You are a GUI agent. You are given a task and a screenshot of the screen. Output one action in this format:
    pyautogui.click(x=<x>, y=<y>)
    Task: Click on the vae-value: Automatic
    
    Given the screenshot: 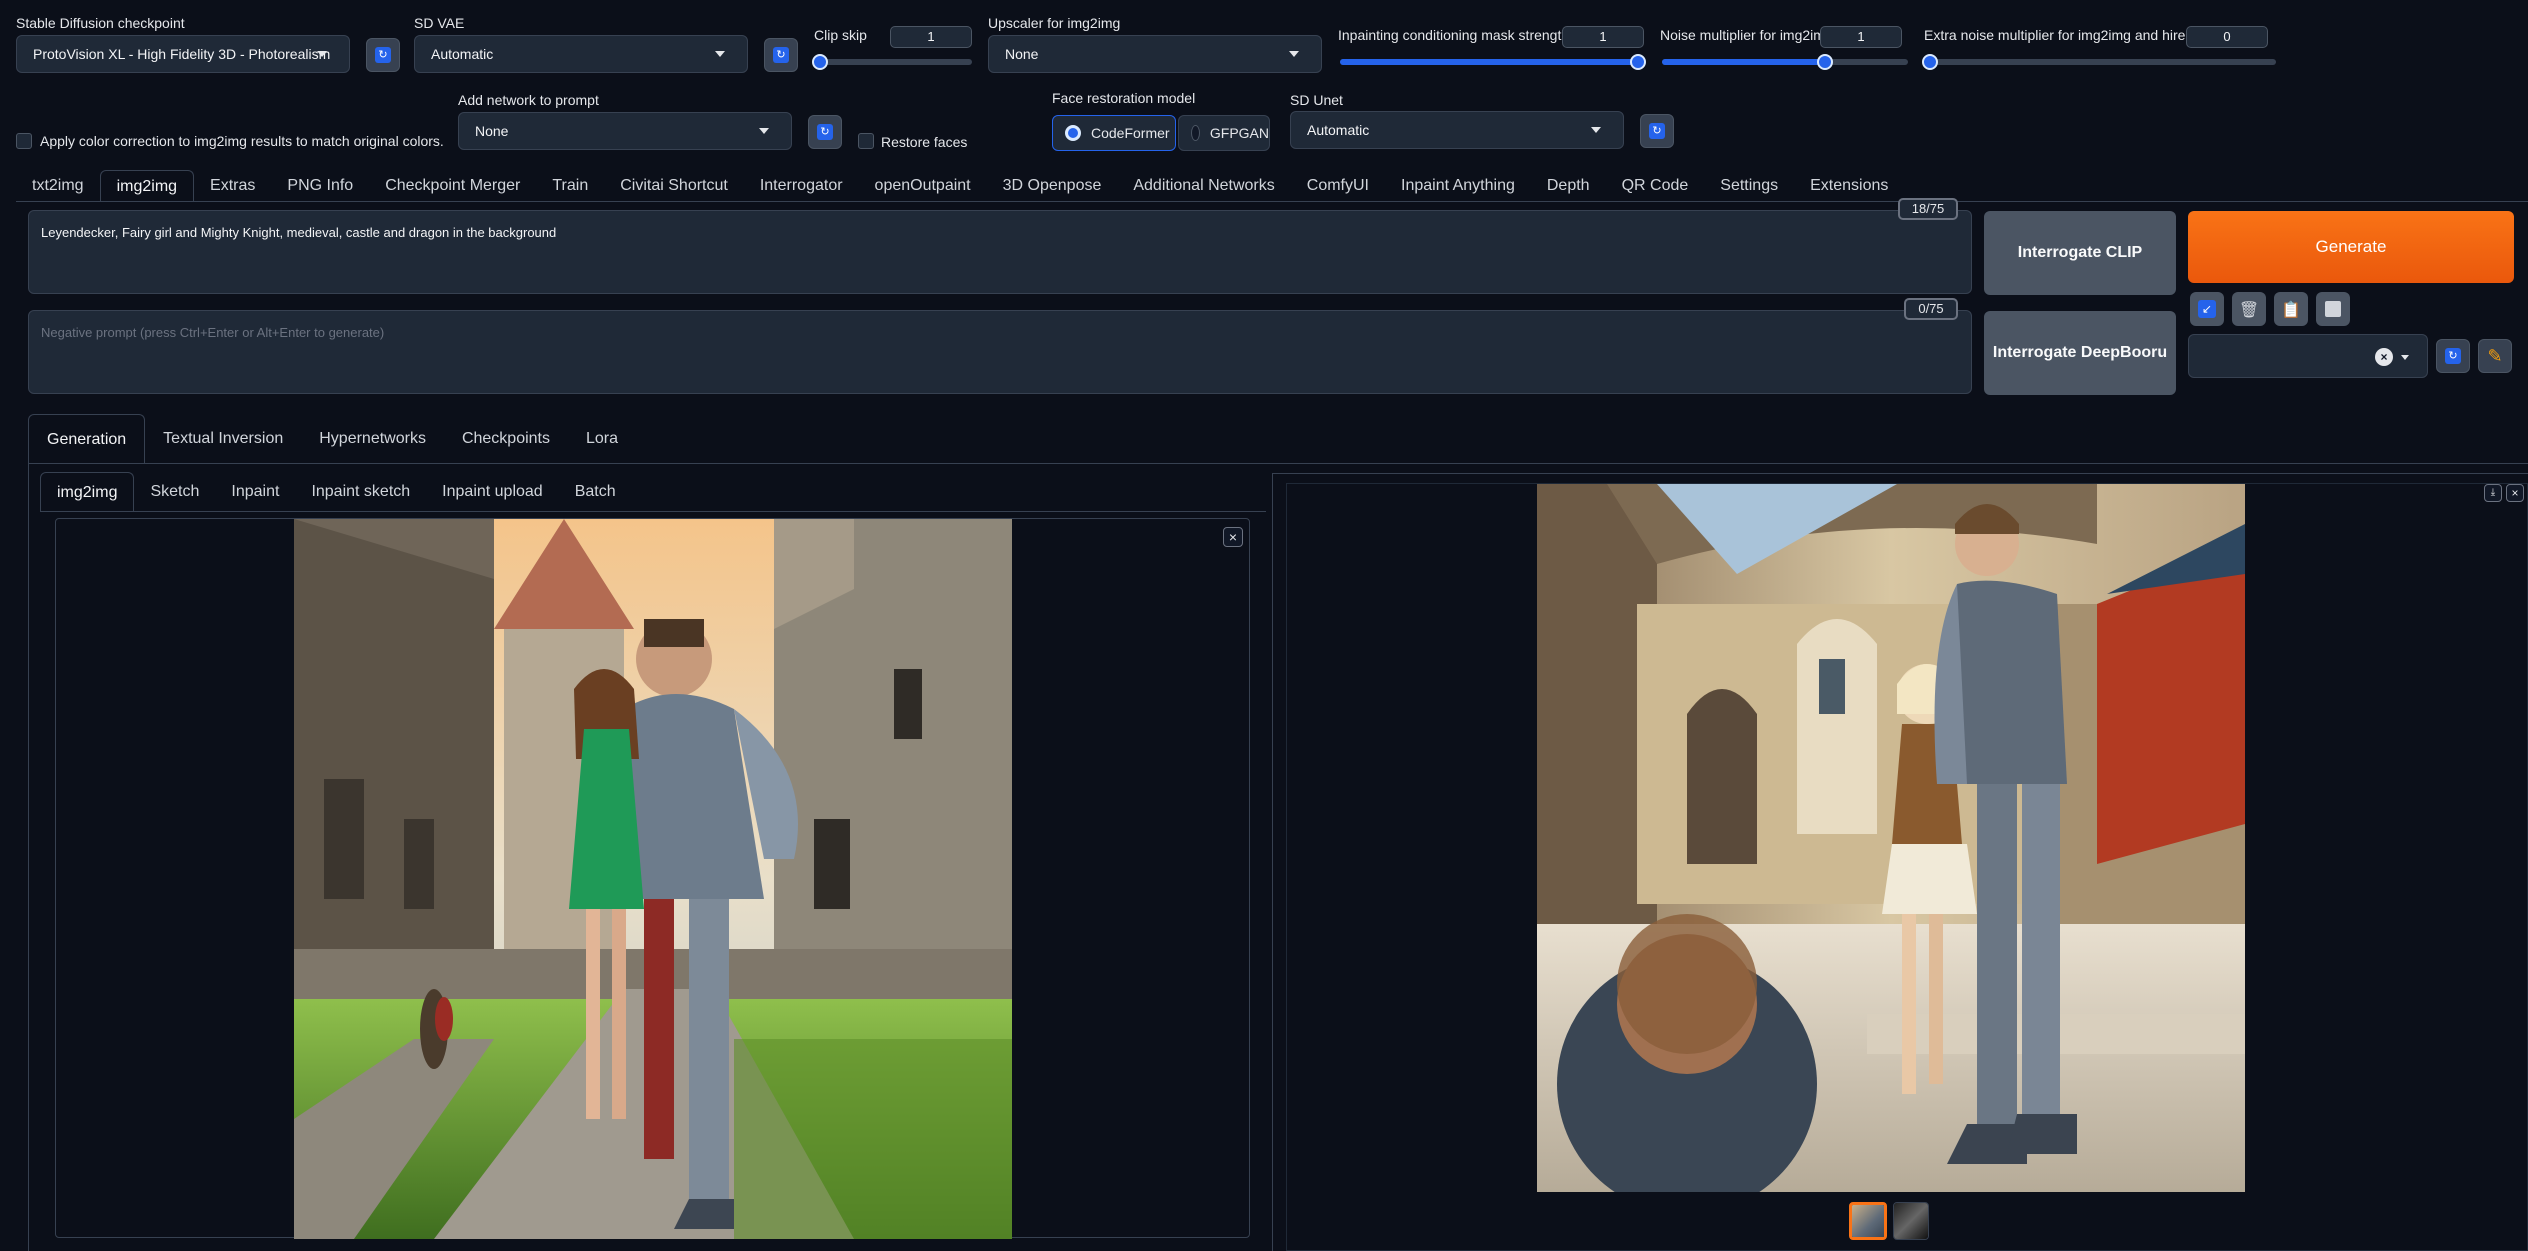 What is the action you would take?
    pyautogui.click(x=462, y=54)
    